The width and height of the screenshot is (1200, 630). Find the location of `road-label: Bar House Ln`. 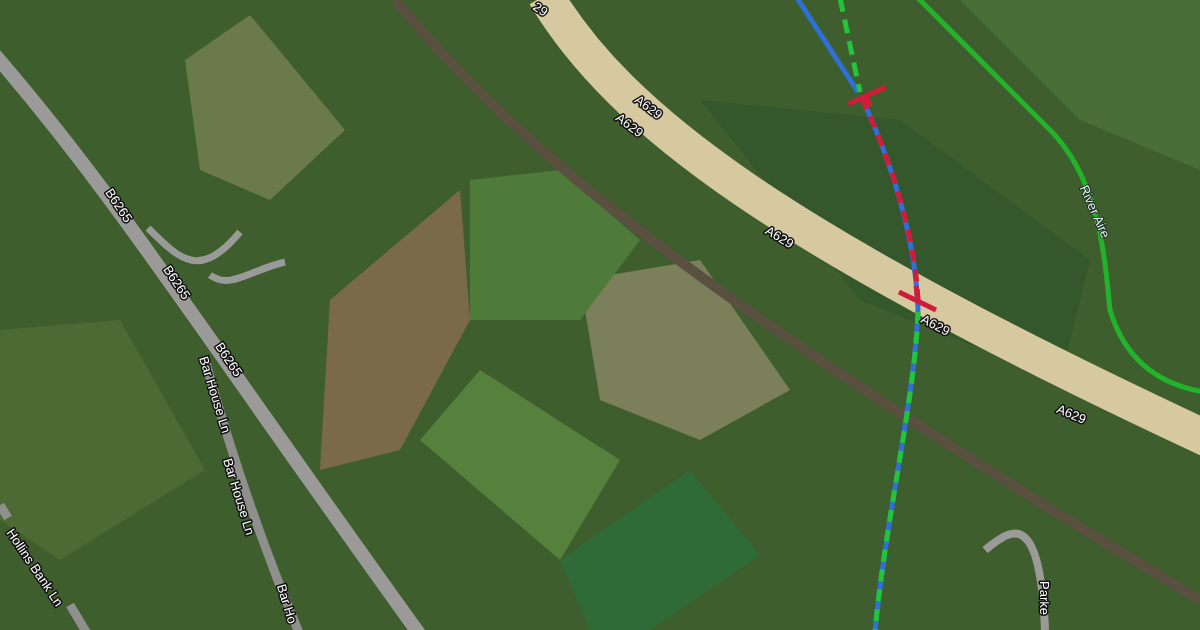

road-label: Bar House Ln is located at coordinates (239, 496).